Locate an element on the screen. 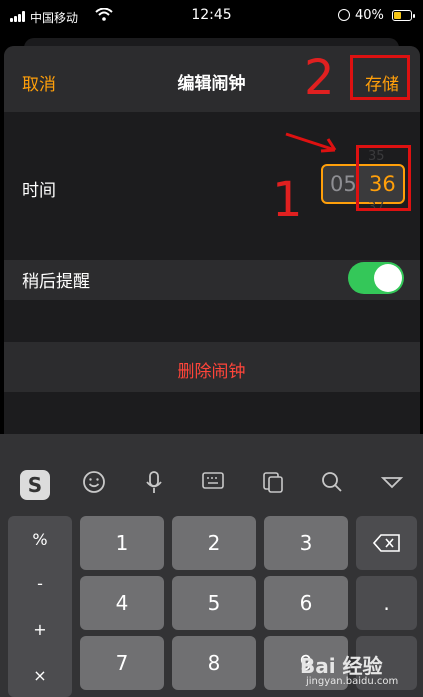  key-5: 5 is located at coordinates (214, 603).